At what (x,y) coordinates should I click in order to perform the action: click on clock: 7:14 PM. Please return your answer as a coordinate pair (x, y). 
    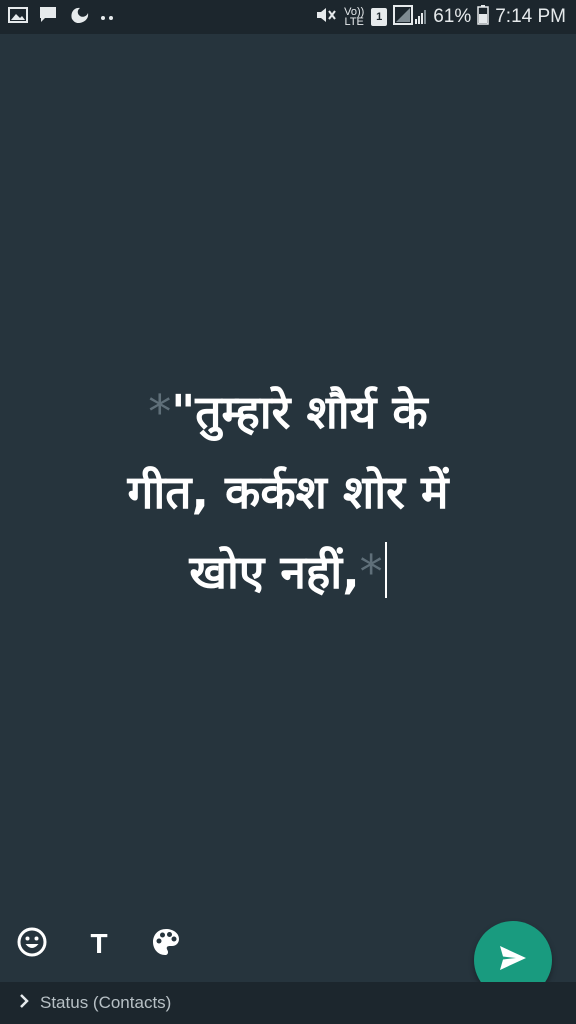
    Looking at the image, I should click on (530, 16).